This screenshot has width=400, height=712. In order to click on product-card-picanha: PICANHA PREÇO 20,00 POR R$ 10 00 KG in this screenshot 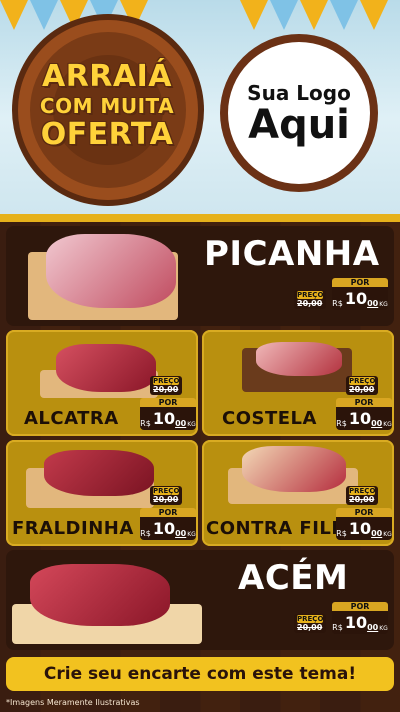, I will do `click(200, 276)`.